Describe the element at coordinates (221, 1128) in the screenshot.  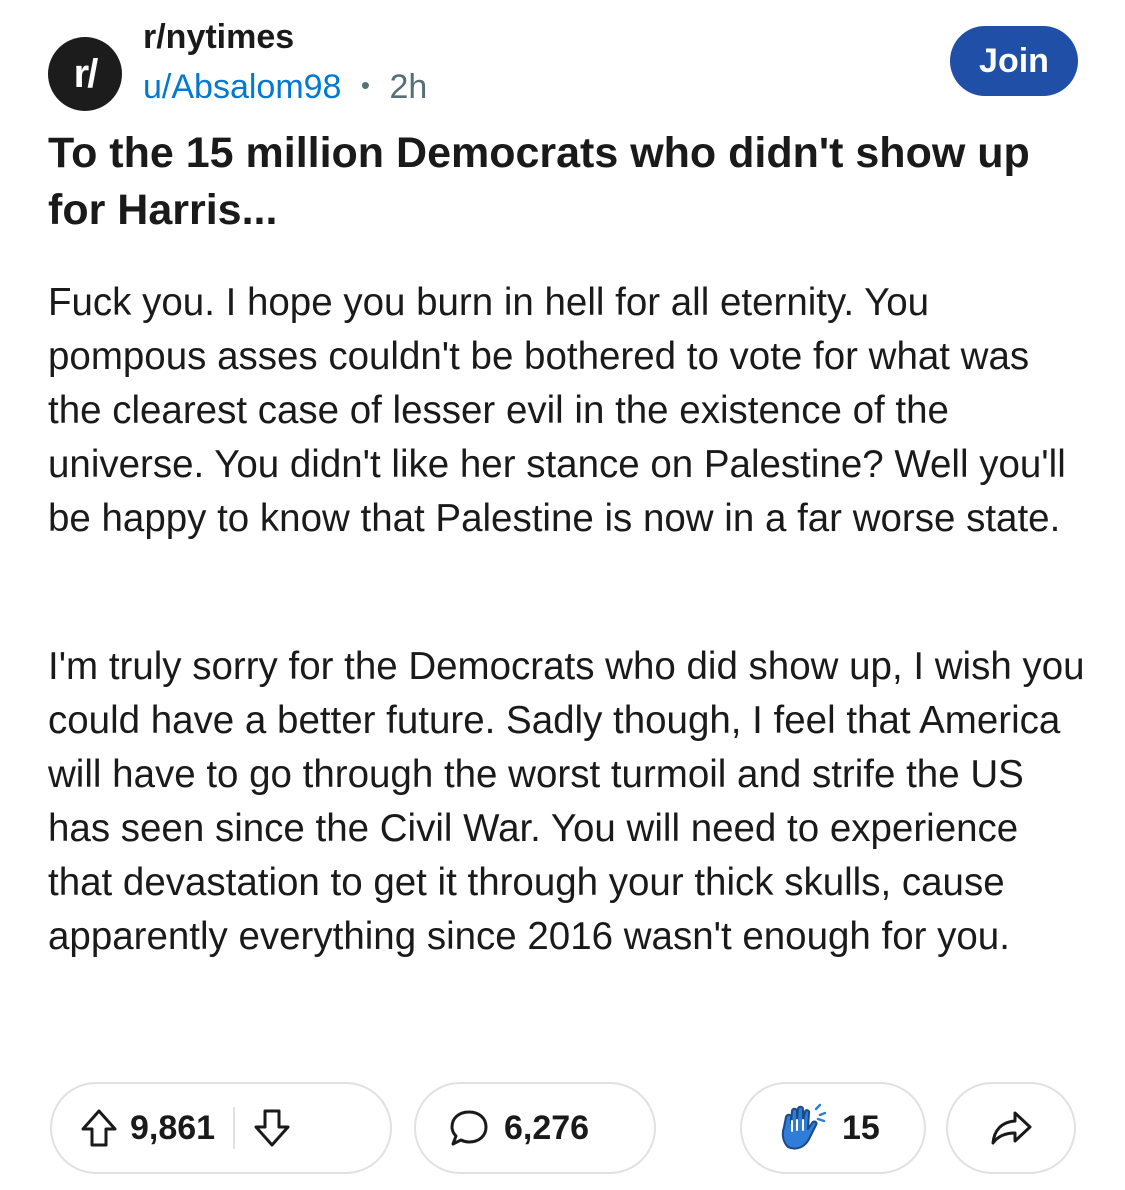
I see `vote-bar: 9,861` at that location.